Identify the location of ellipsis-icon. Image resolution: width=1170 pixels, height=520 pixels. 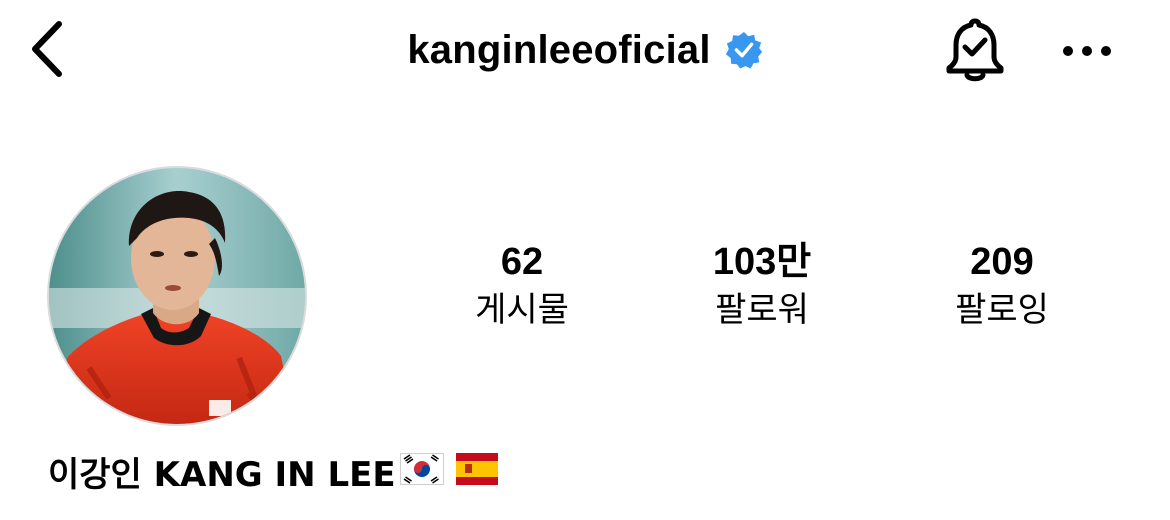
(1087, 51).